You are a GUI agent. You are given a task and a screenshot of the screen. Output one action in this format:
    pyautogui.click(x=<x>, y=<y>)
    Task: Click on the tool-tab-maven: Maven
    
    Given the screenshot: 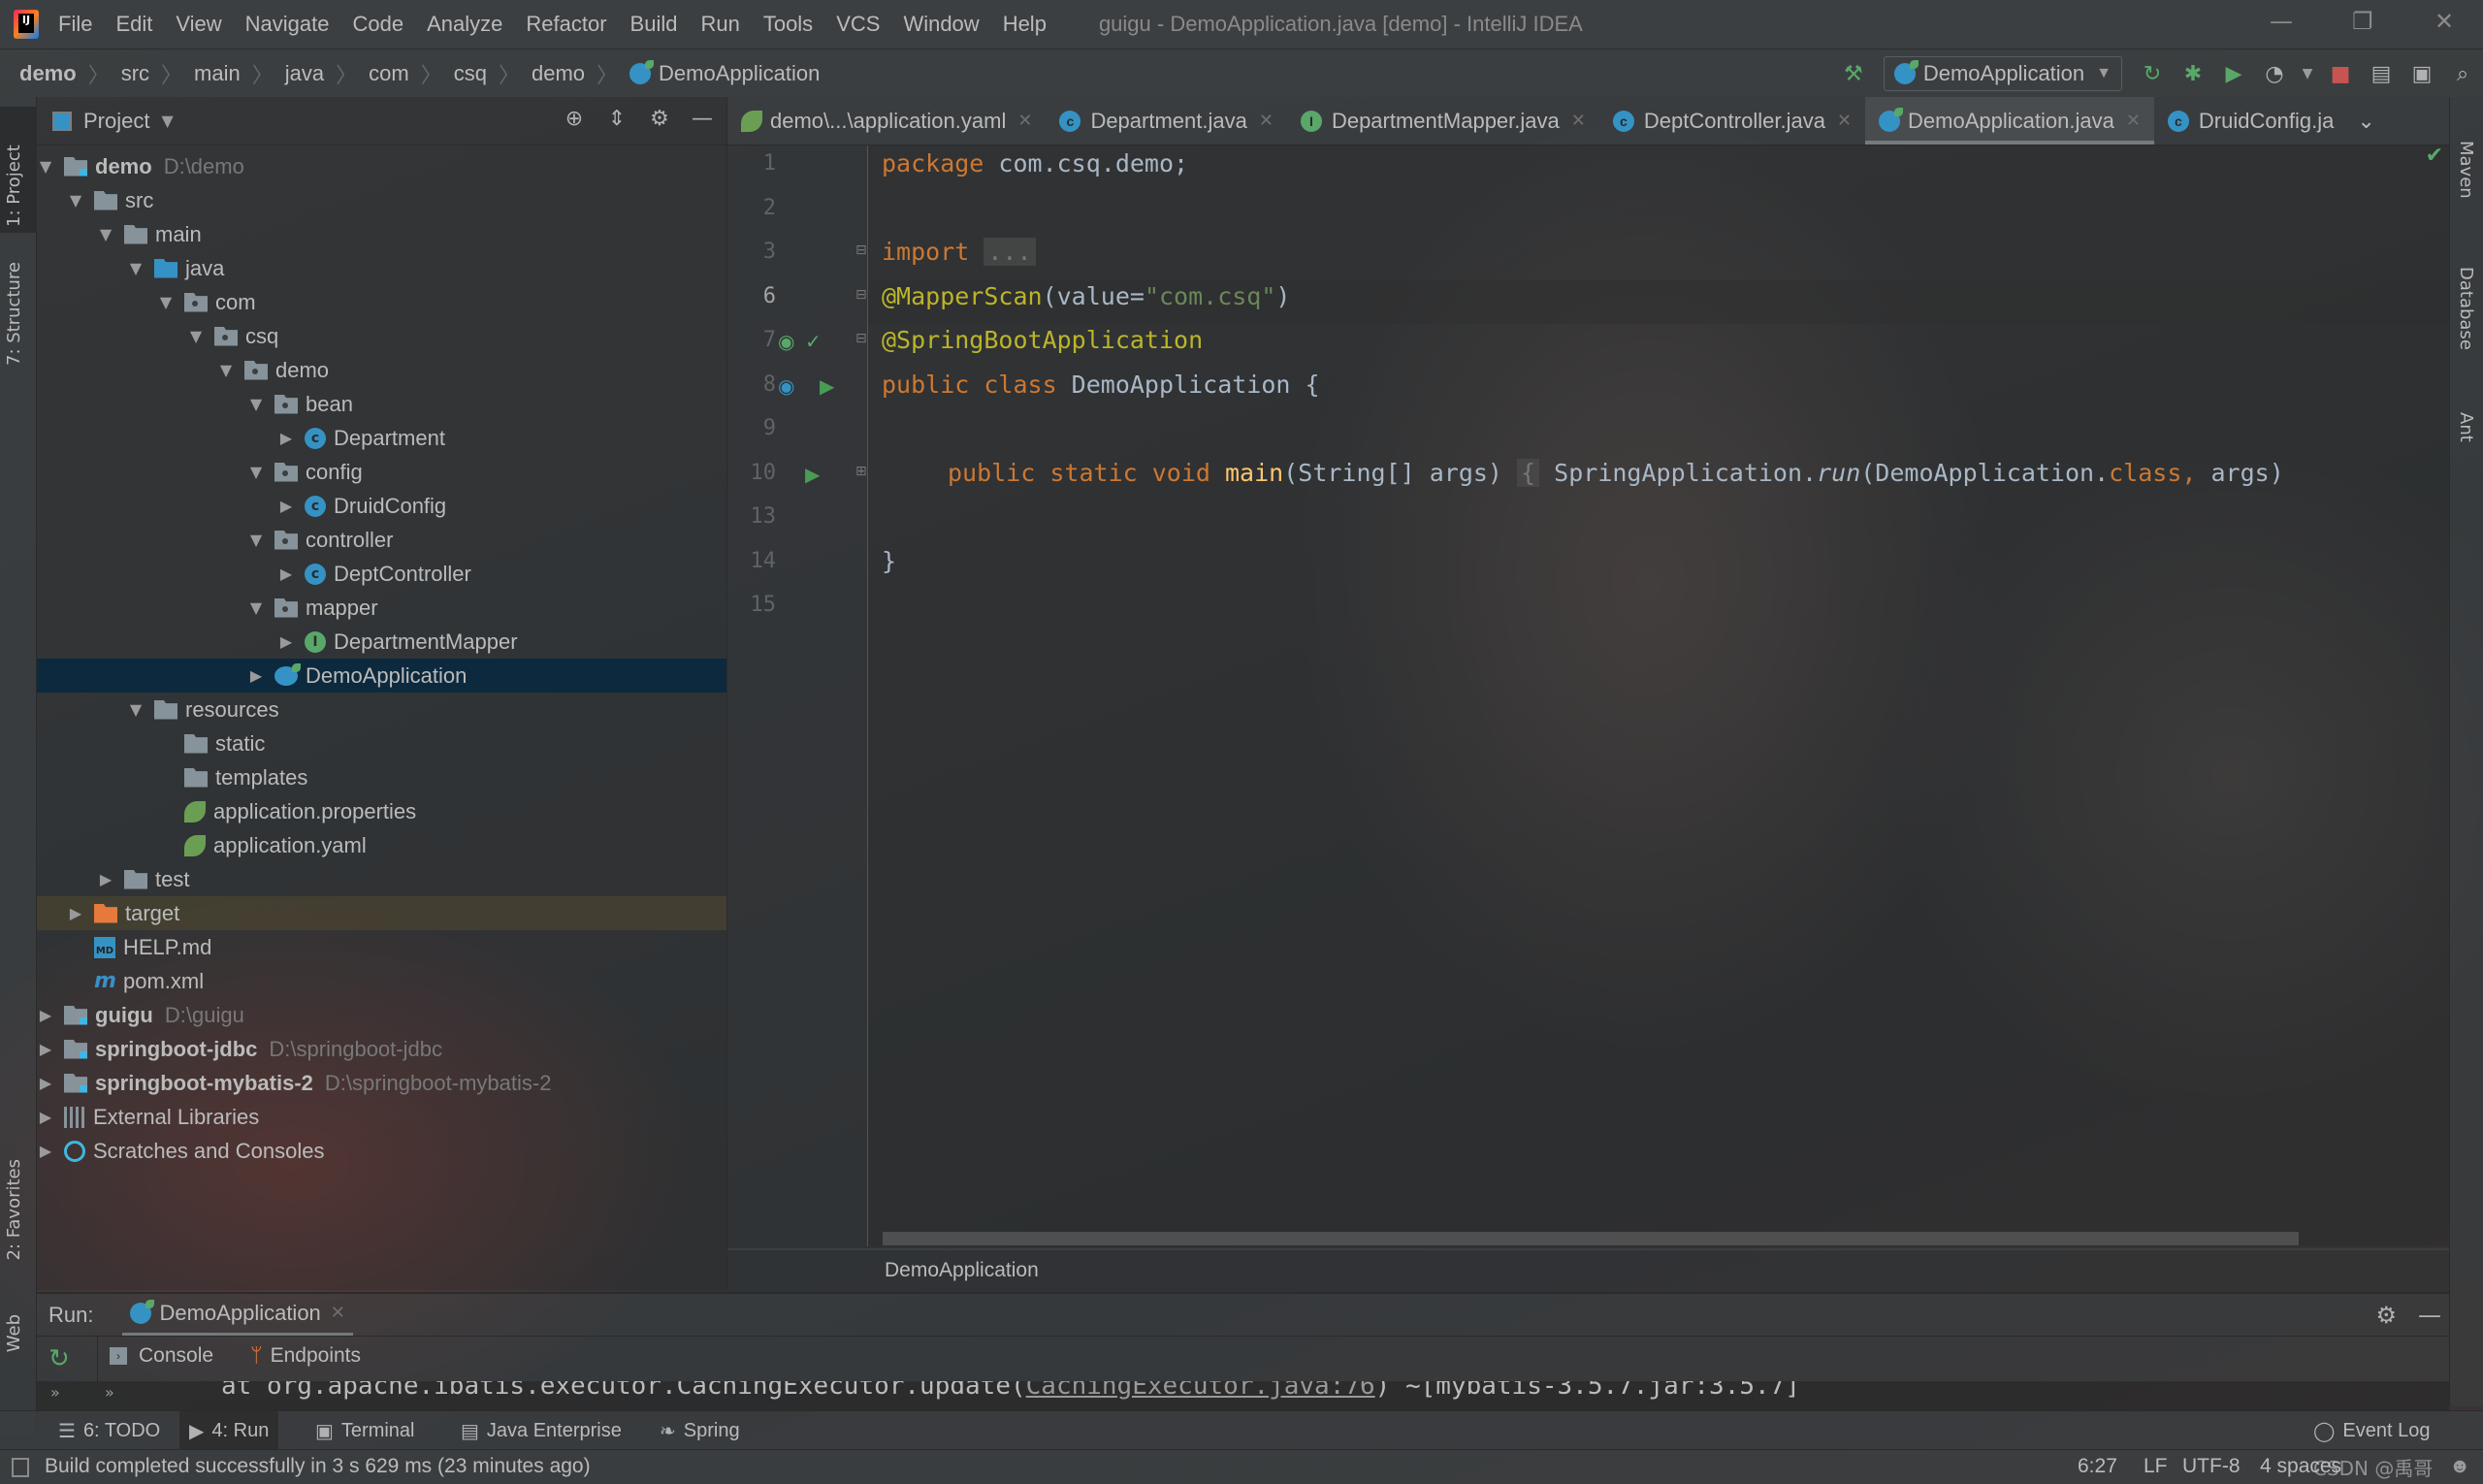 What is the action you would take?
    pyautogui.click(x=2466, y=170)
    